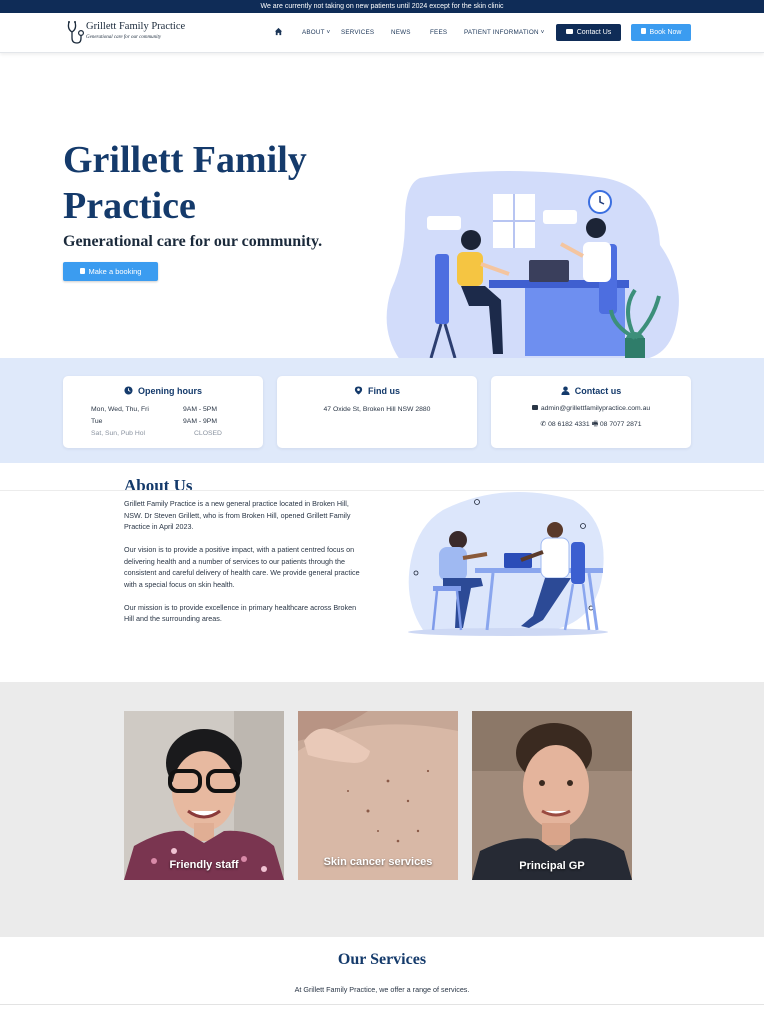 This screenshot has width=764, height=1024. What do you see at coordinates (595, 408) in the screenshot?
I see `email-text: admin@grillettfamilypractice.com.au` at bounding box center [595, 408].